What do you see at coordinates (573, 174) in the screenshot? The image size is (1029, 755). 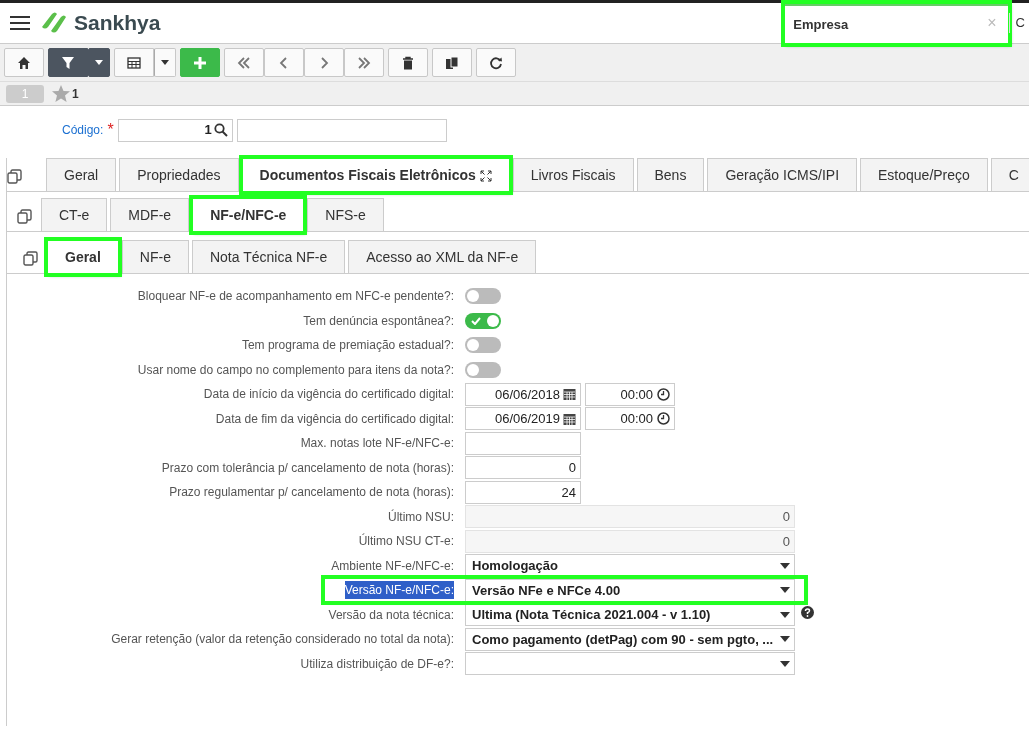 I see `tab: Livros Fiscais` at bounding box center [573, 174].